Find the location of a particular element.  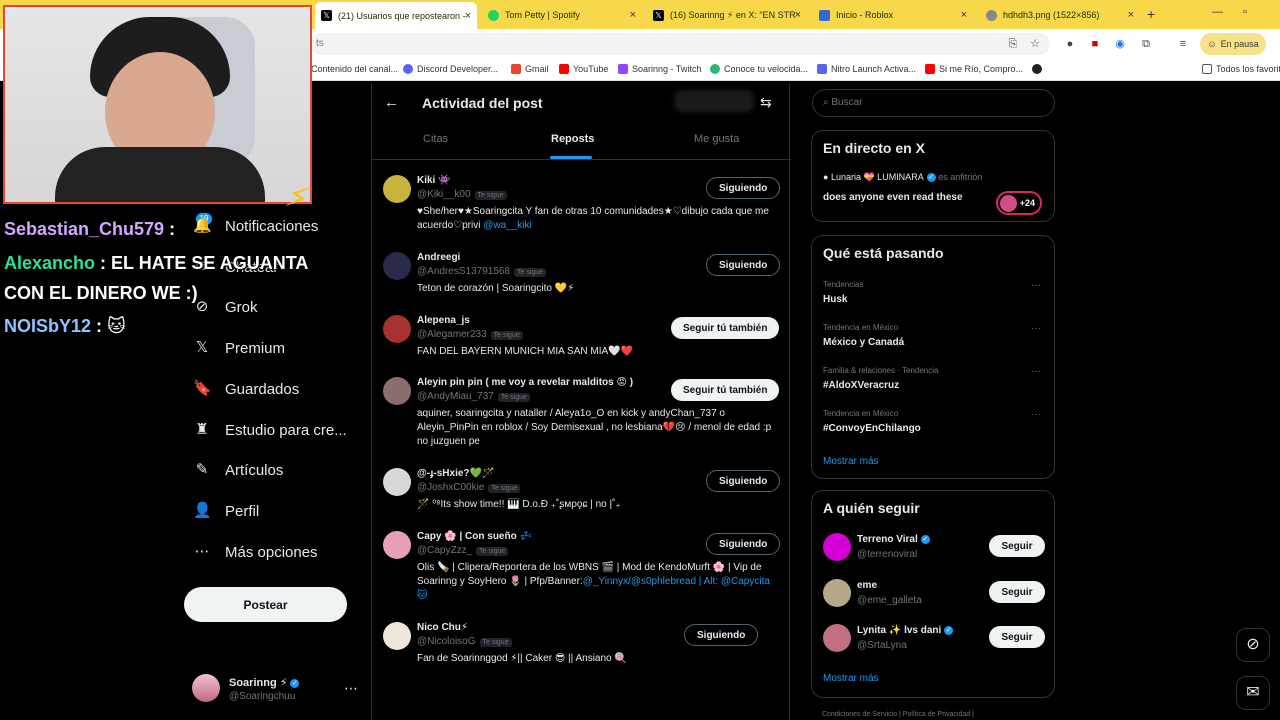

puzzle-icon: ⧉ is located at coordinates (1146, 44).